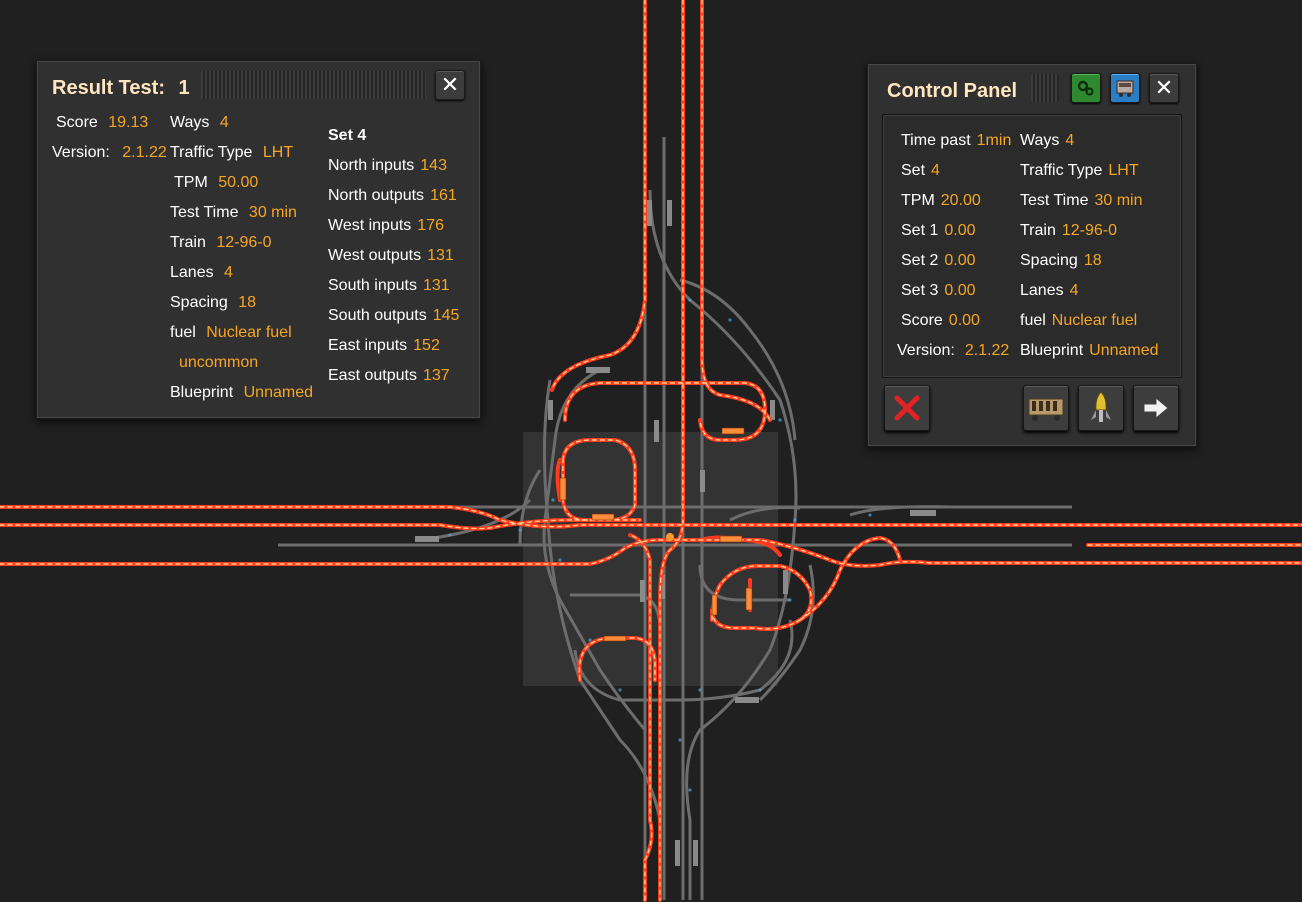  I want to click on control-stat-row: Traffic Type LHT, so click(1079, 171).